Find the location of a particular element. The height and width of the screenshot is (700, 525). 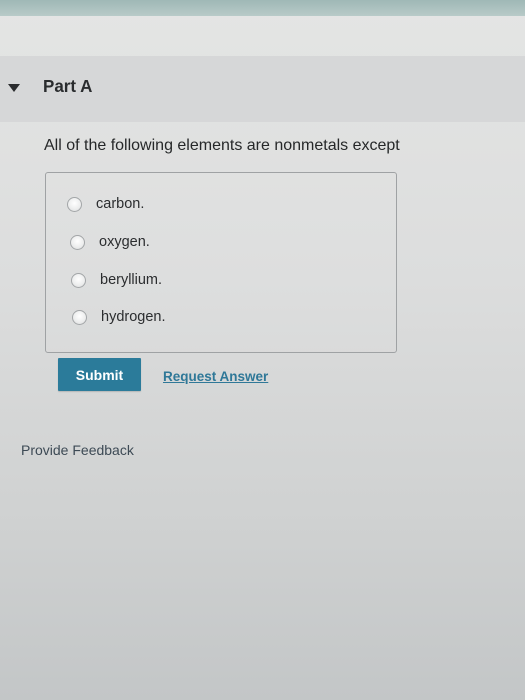

option-beryllium: beryllium. is located at coordinates (116, 280).